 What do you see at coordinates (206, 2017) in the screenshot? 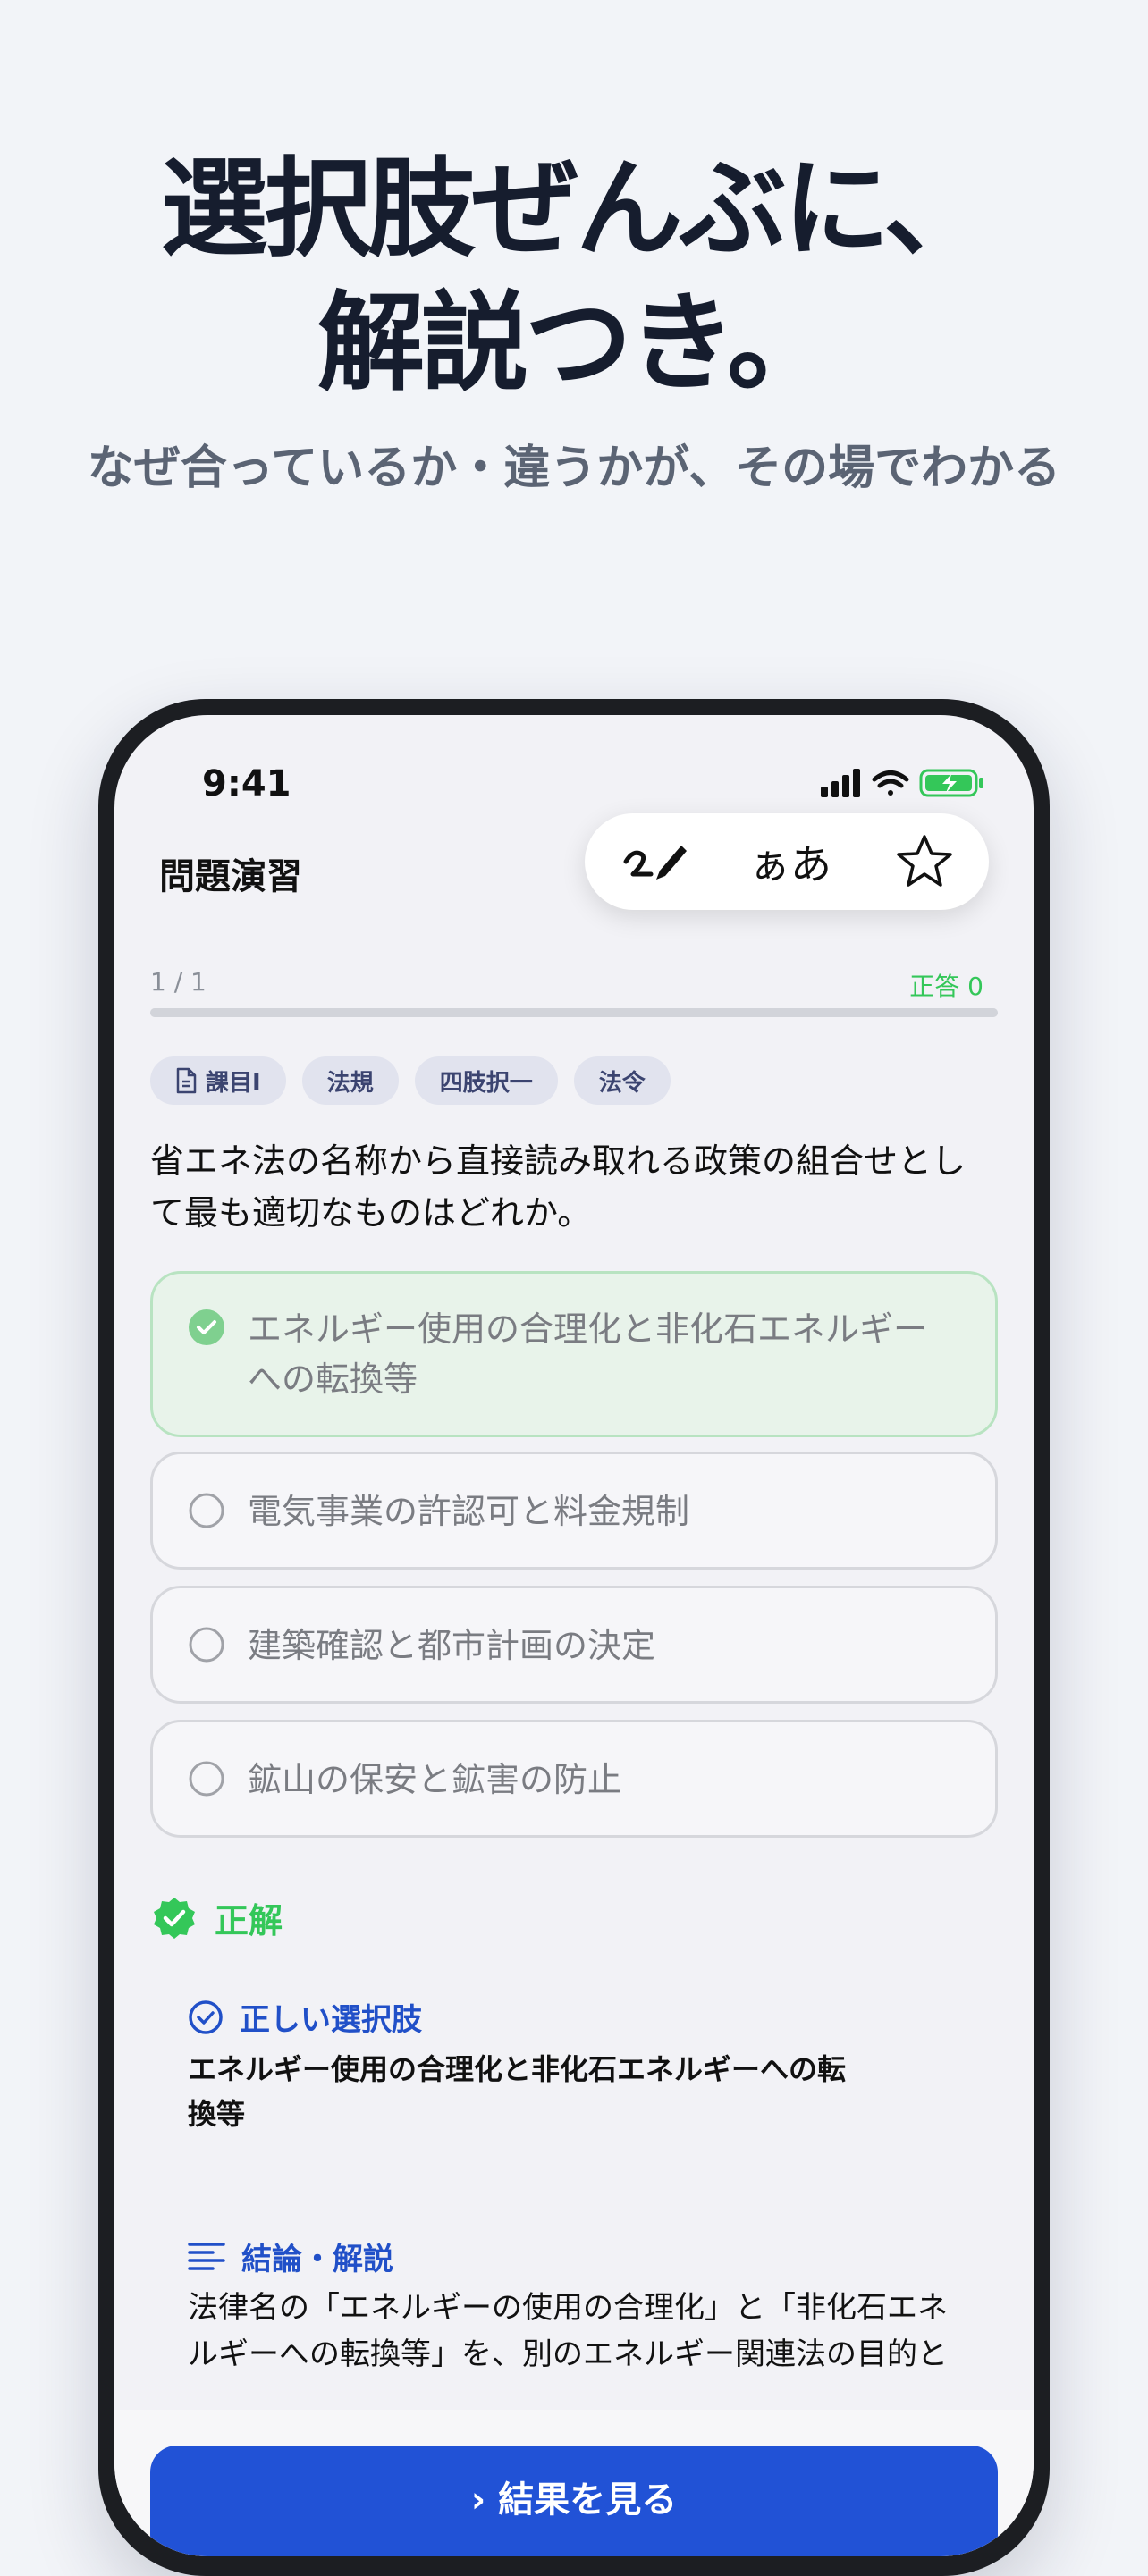
I see `check-circle-outline-icon` at bounding box center [206, 2017].